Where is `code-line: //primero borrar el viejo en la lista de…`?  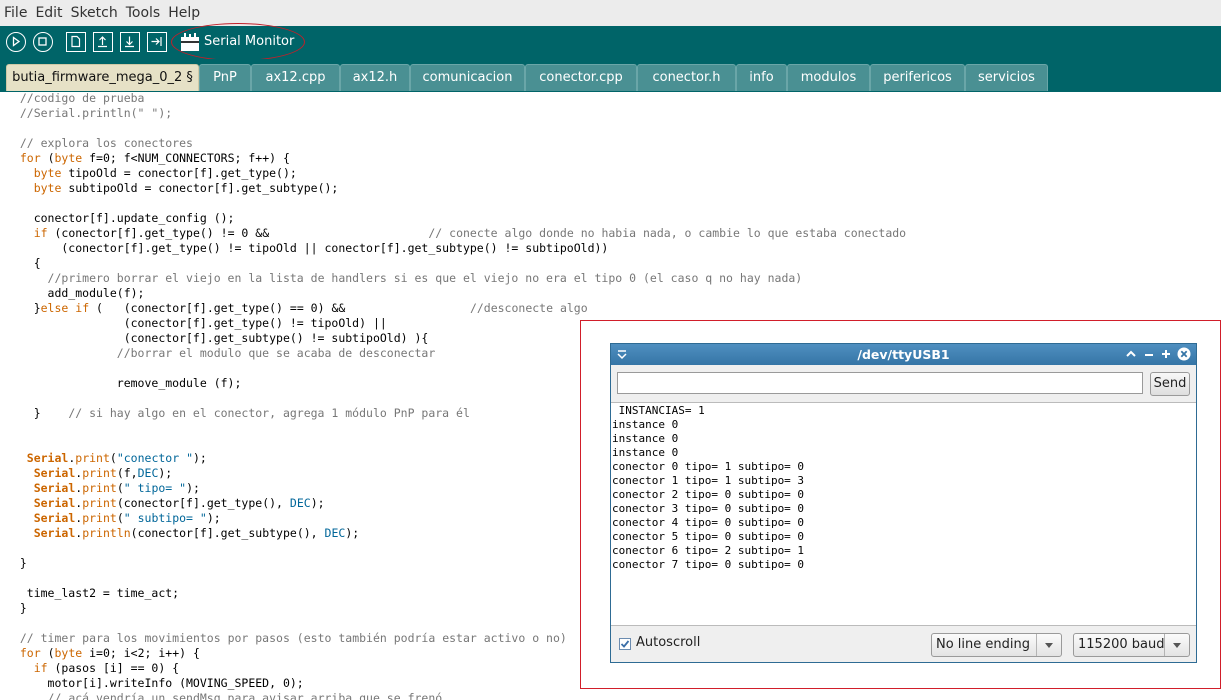 code-line: //primero borrar el viejo en la lista de… is located at coordinates (425, 278).